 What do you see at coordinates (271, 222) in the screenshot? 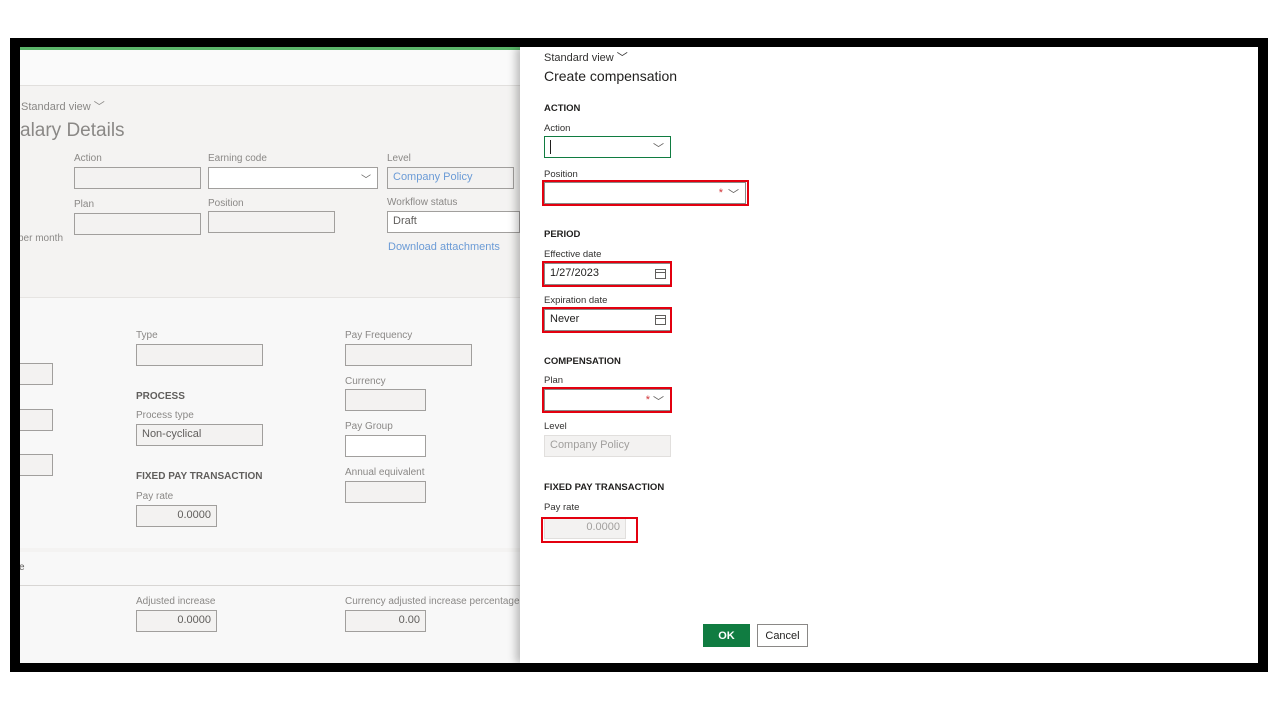
I see `position-field` at bounding box center [271, 222].